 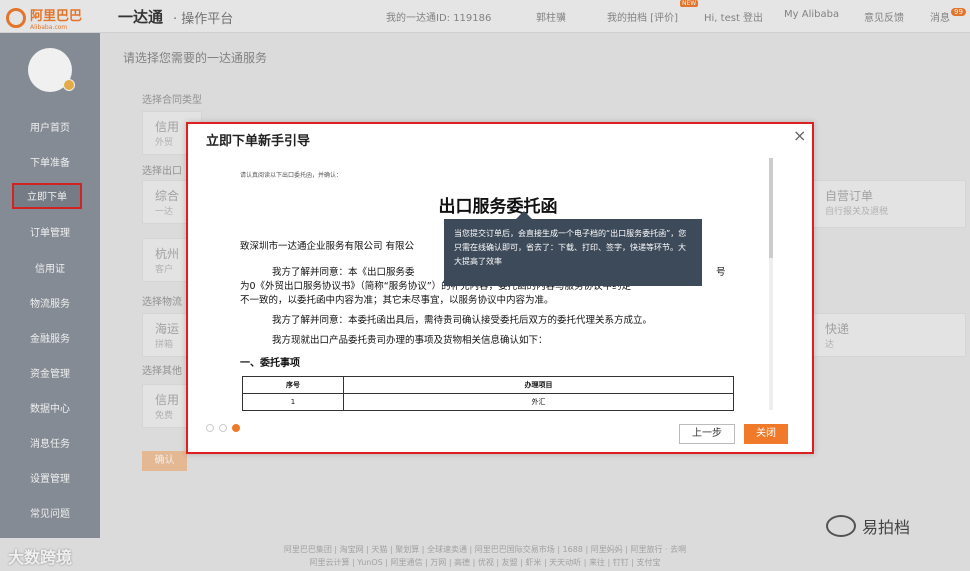 I want to click on doc-table: 序号 办理项目 1 外汇, so click(x=488, y=393).